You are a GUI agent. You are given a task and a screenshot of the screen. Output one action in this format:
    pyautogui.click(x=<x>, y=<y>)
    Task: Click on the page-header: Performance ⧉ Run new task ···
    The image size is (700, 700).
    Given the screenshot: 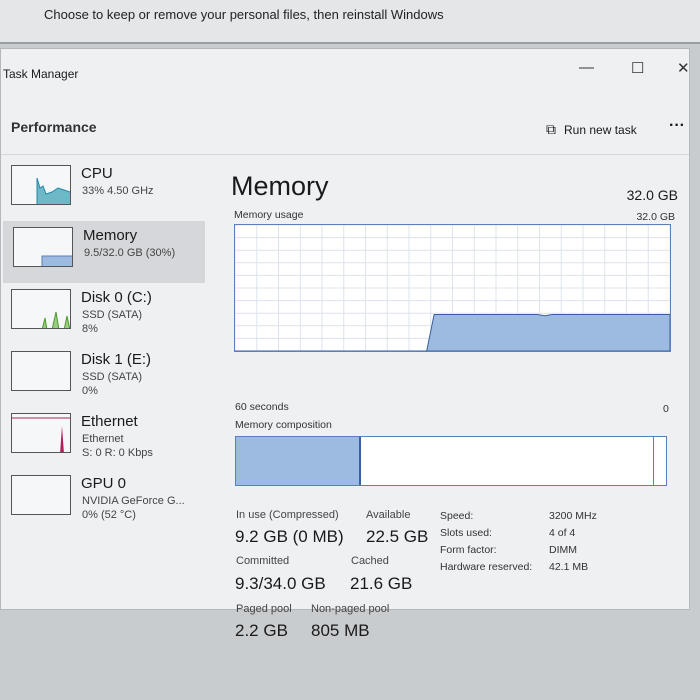 What is the action you would take?
    pyautogui.click(x=345, y=127)
    